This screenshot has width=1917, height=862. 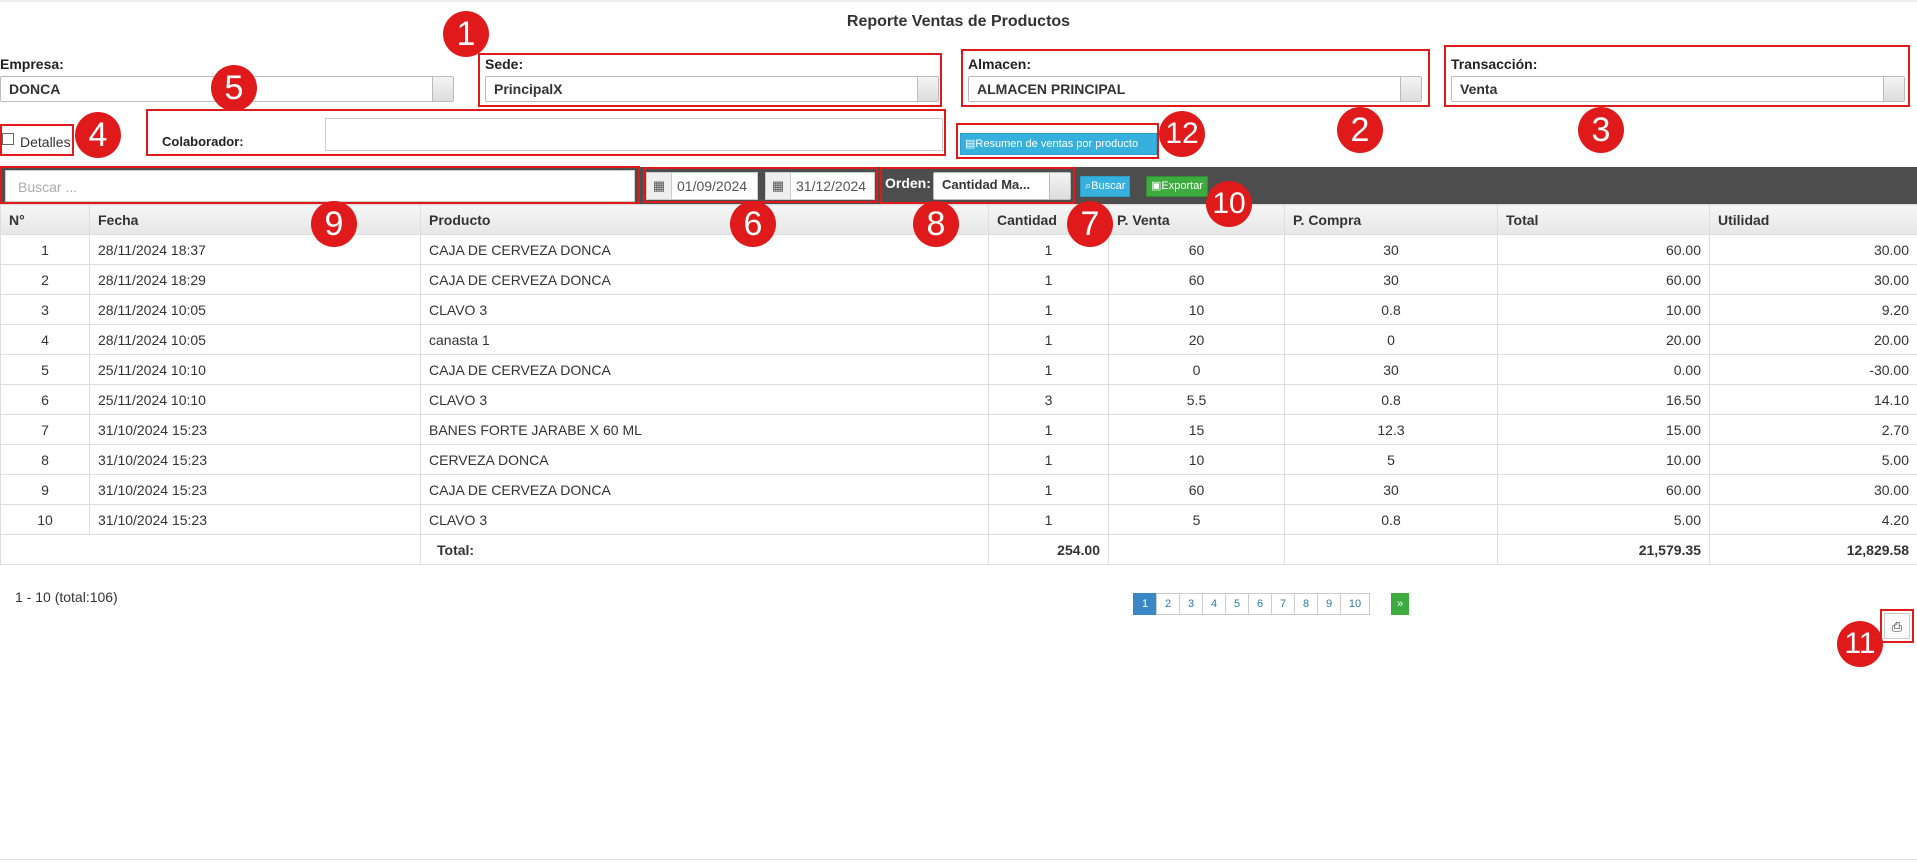 I want to click on almacen-select: ALMACEN PRINCIPAL, so click(x=1195, y=89).